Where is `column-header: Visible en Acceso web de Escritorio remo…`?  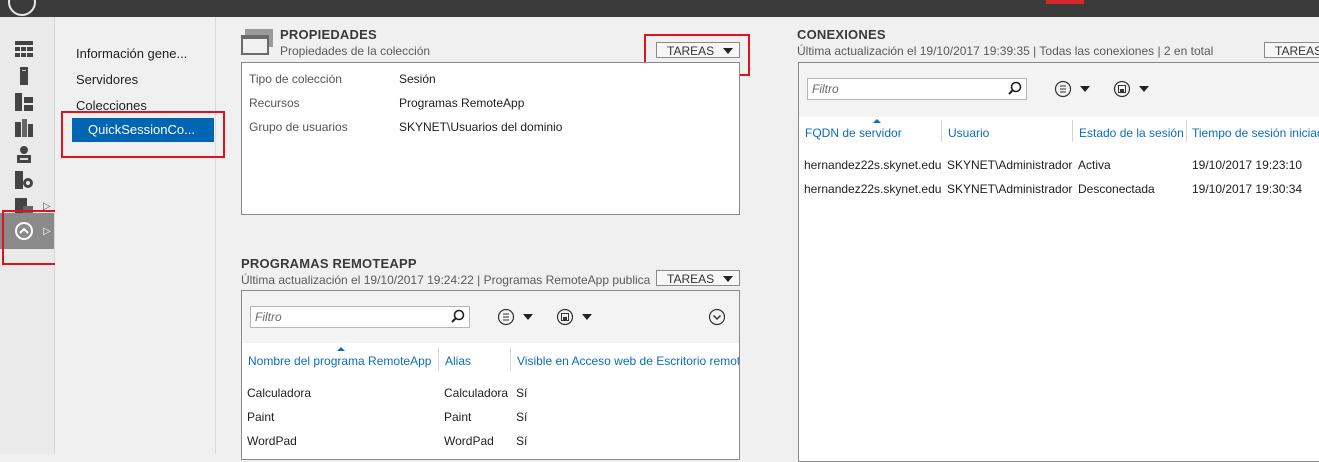 column-header: Visible en Acceso web de Escritorio remo… is located at coordinates (628, 361).